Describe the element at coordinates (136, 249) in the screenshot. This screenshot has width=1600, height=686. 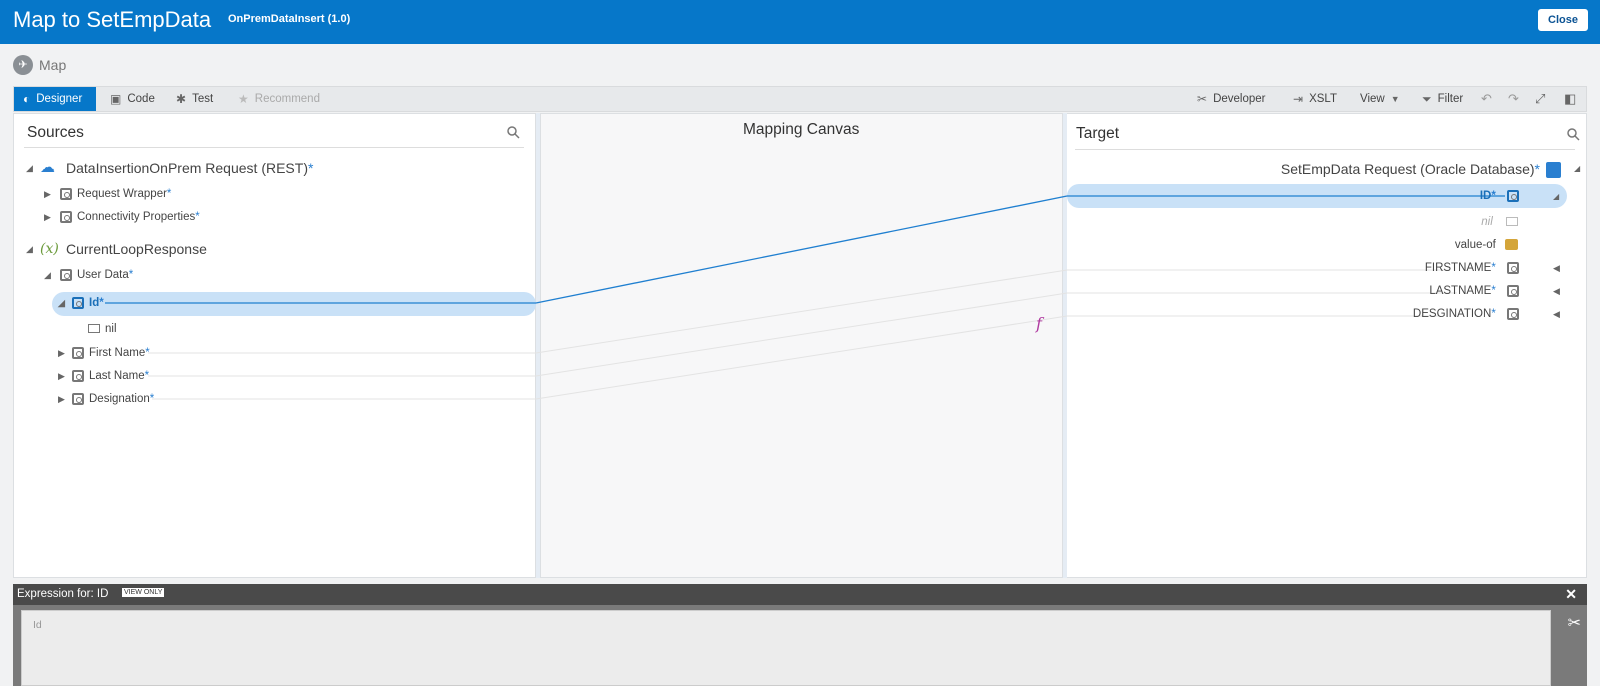
I see `source-root2-label: CurrentLoopResponse` at that location.